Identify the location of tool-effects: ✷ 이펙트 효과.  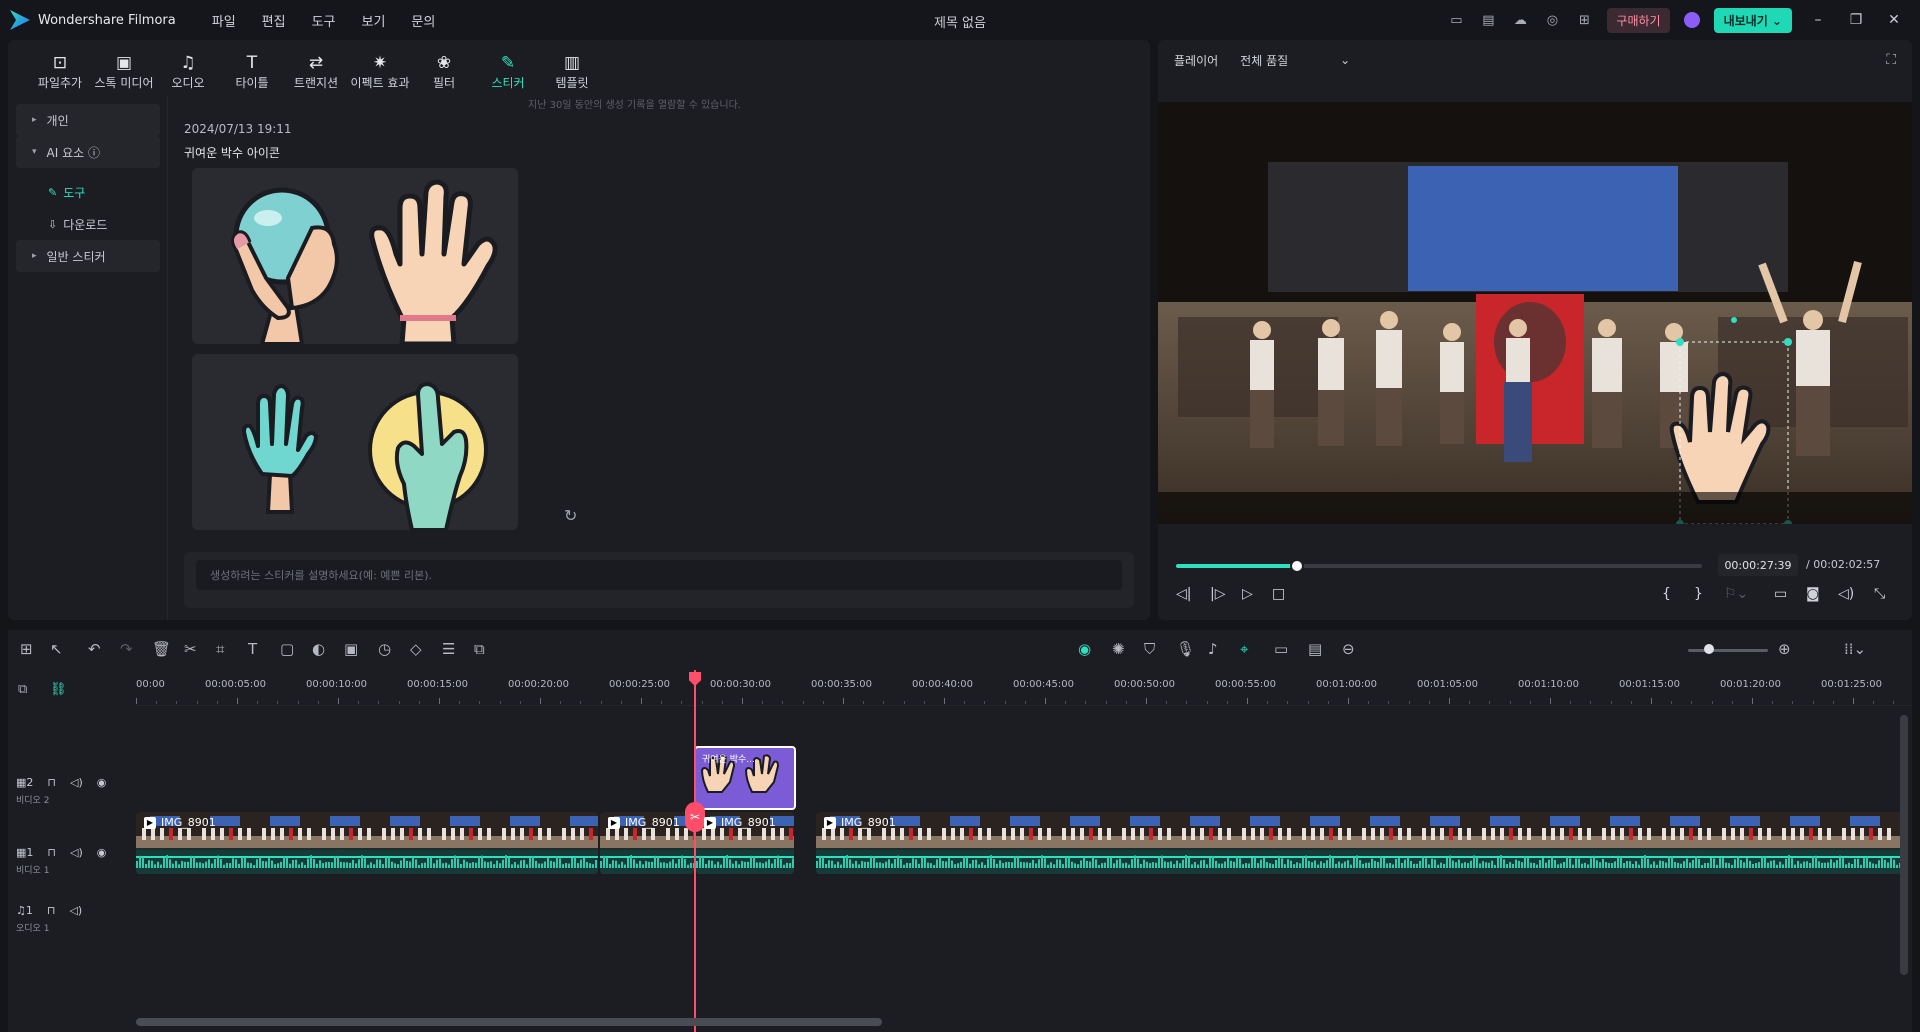
(380, 71).